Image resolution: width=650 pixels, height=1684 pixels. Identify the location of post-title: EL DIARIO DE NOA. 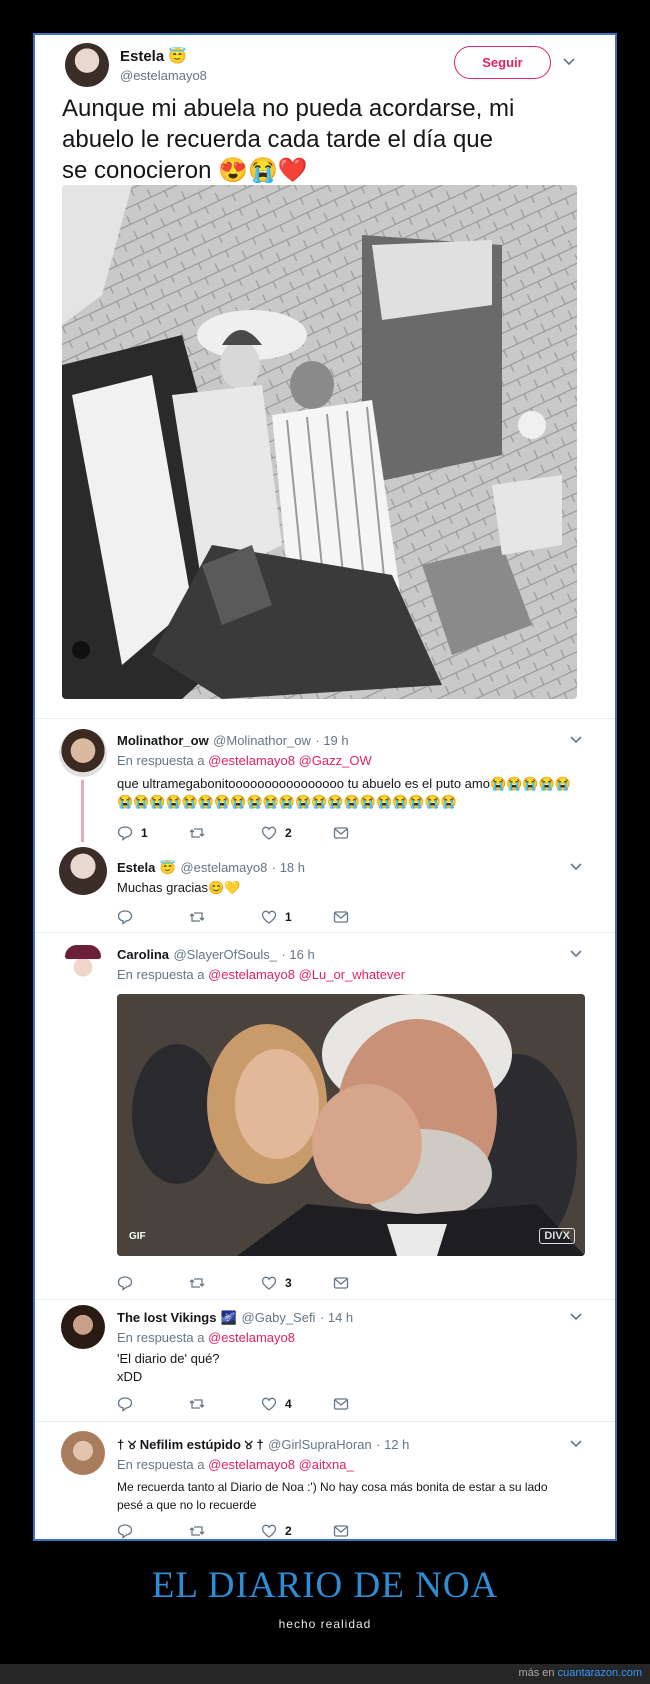
(325, 1585).